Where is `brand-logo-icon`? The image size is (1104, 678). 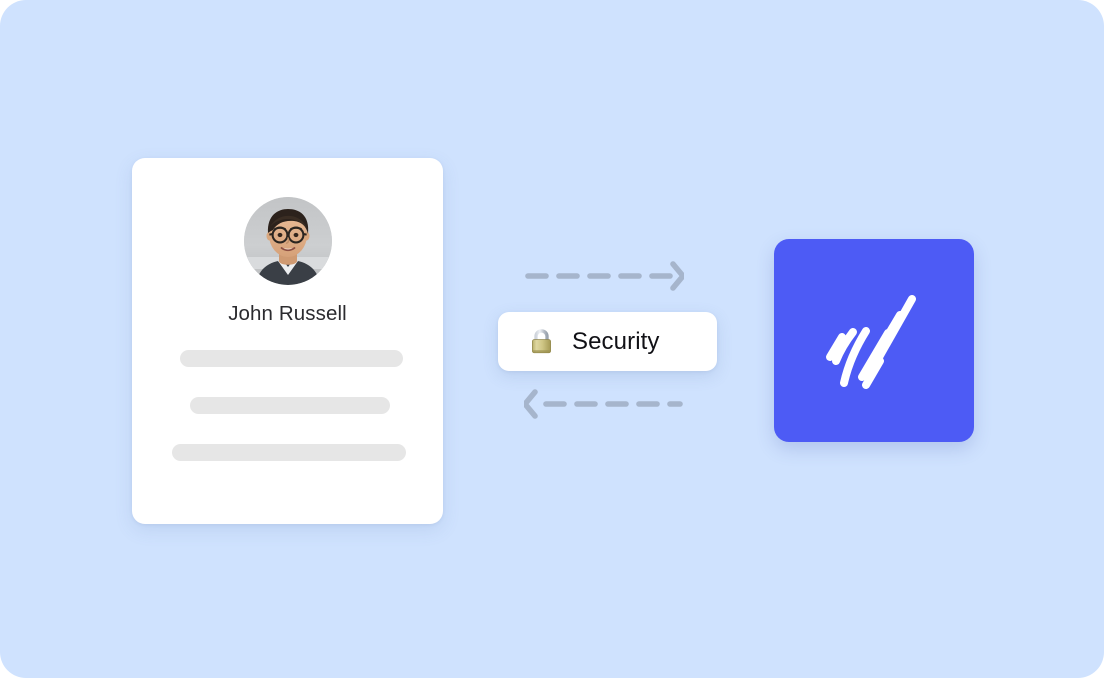
brand-logo-icon is located at coordinates (874, 341).